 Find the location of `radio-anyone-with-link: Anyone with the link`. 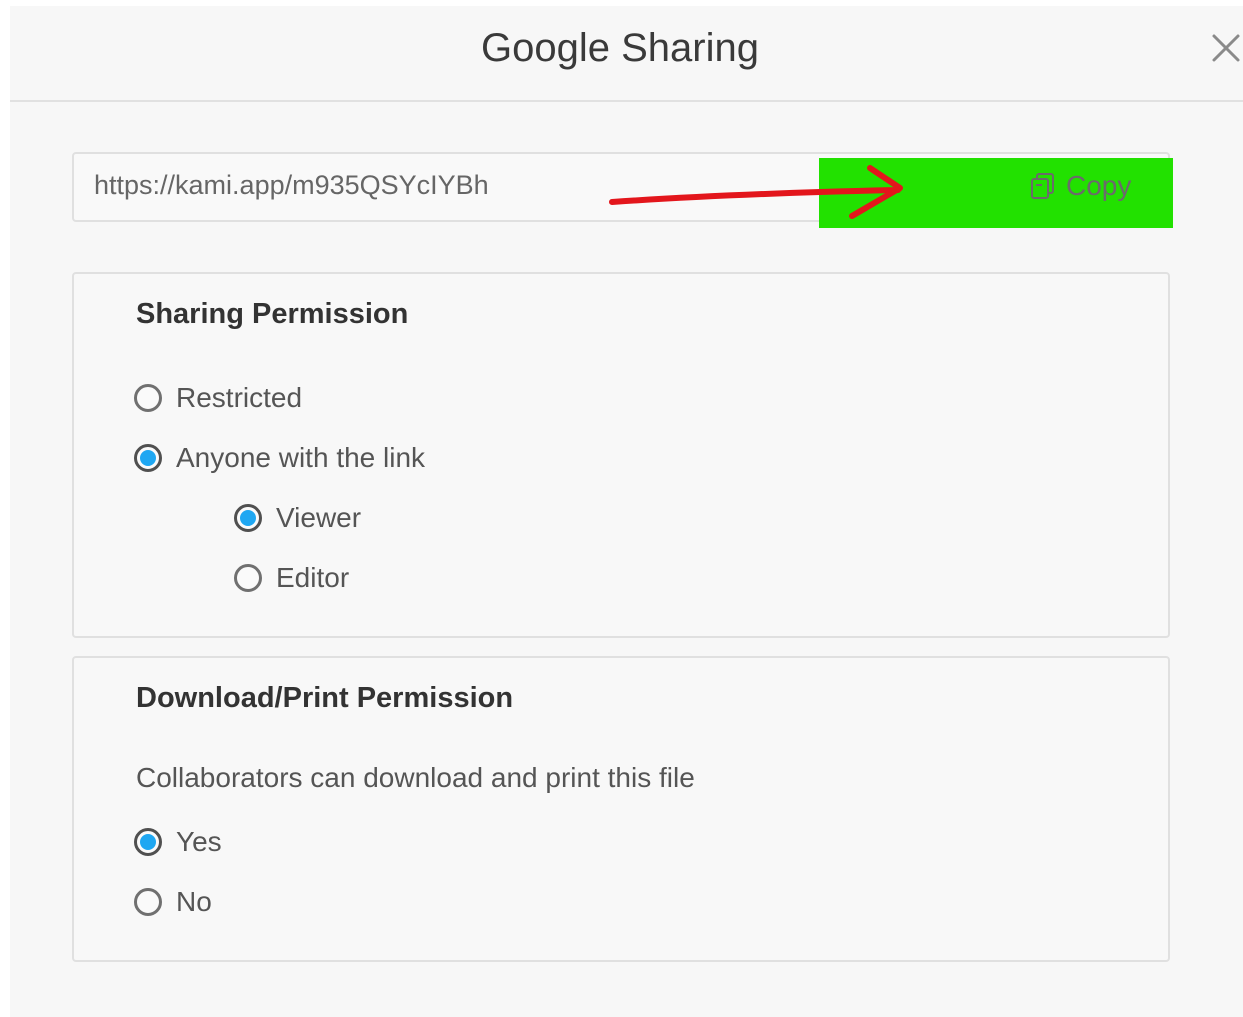

radio-anyone-with-link: Anyone with the link is located at coordinates (279, 458).